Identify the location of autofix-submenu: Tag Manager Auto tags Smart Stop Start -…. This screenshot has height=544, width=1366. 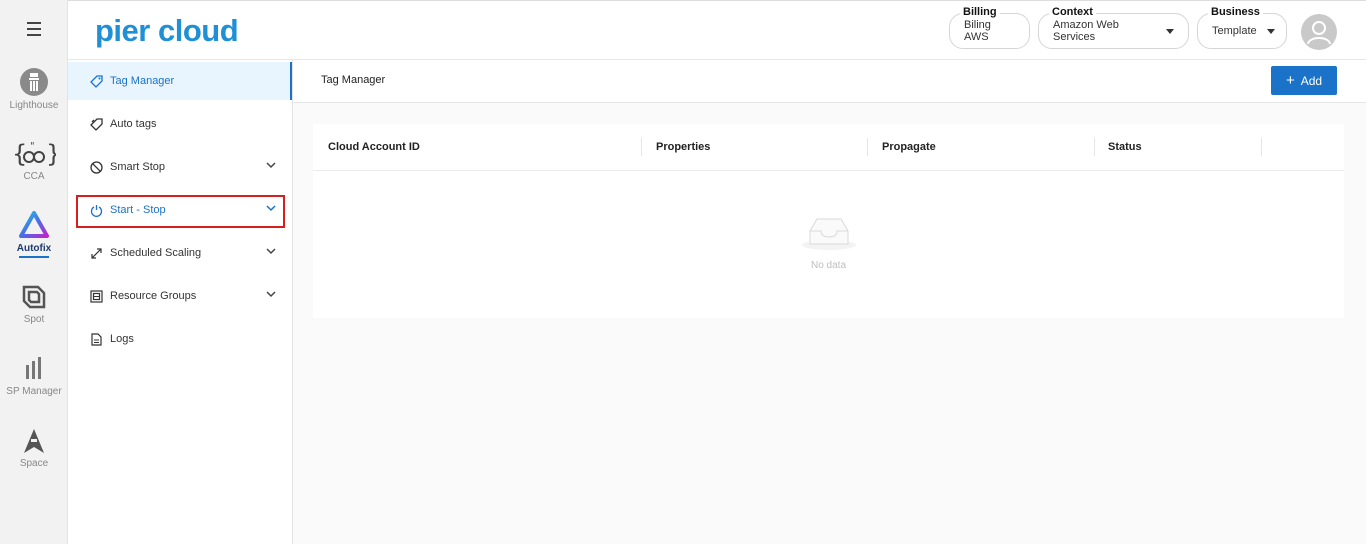
(180, 302).